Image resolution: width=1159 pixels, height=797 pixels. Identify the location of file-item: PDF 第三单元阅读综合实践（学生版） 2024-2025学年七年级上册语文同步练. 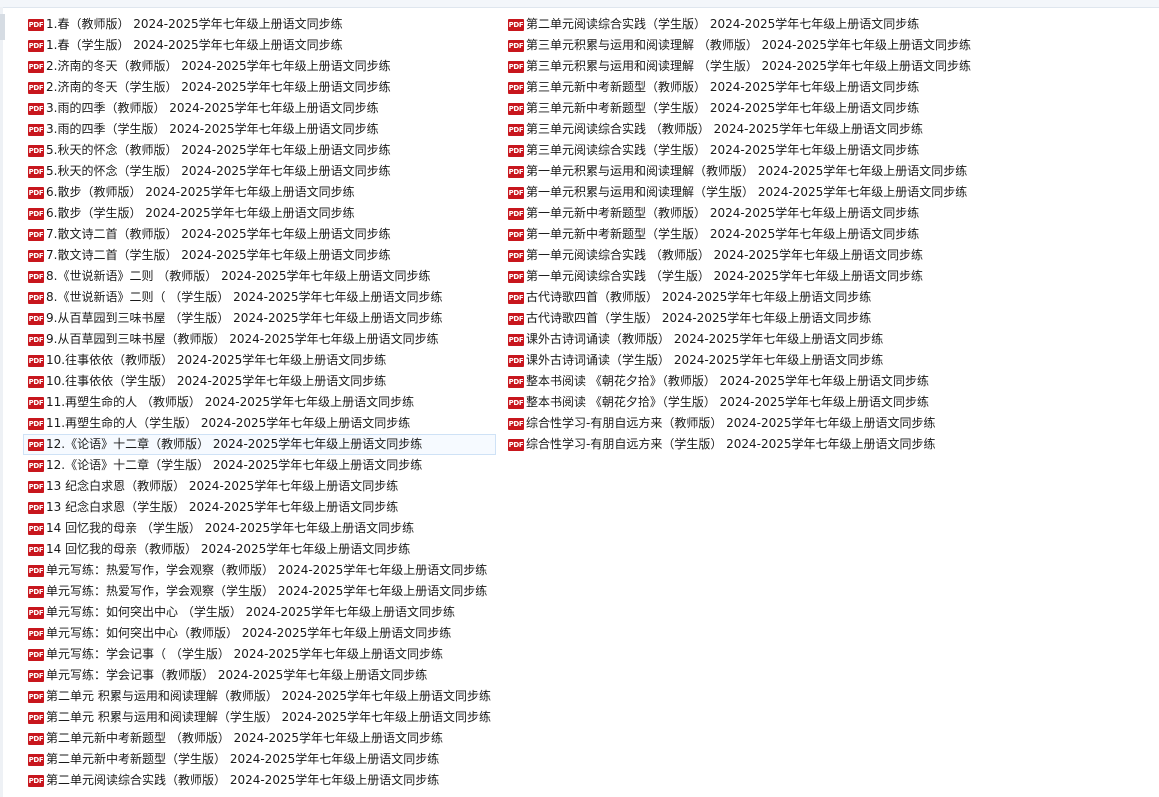
(739, 150).